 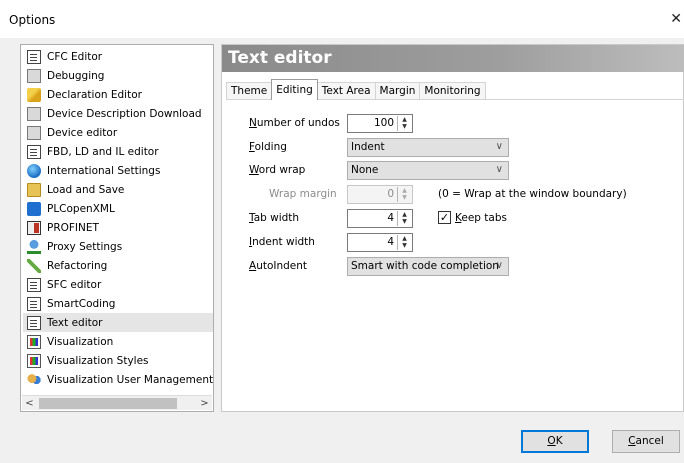 What do you see at coordinates (390, 218) in the screenshot?
I see `tab-width-value: 4` at bounding box center [390, 218].